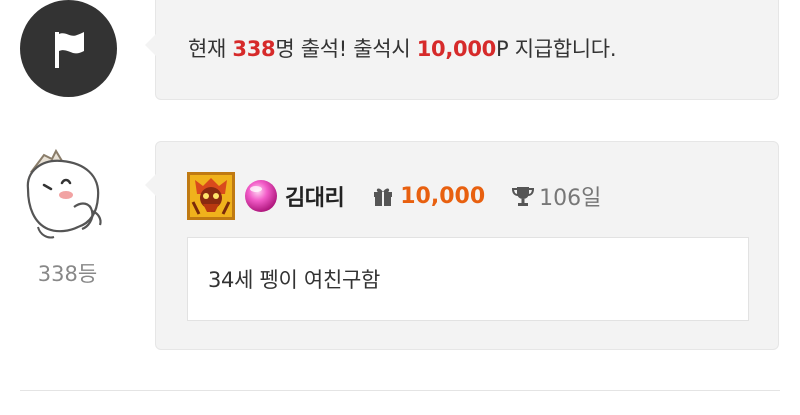 The image size is (800, 415). I want to click on notice-text-part: P 지급합니다., so click(556, 49).